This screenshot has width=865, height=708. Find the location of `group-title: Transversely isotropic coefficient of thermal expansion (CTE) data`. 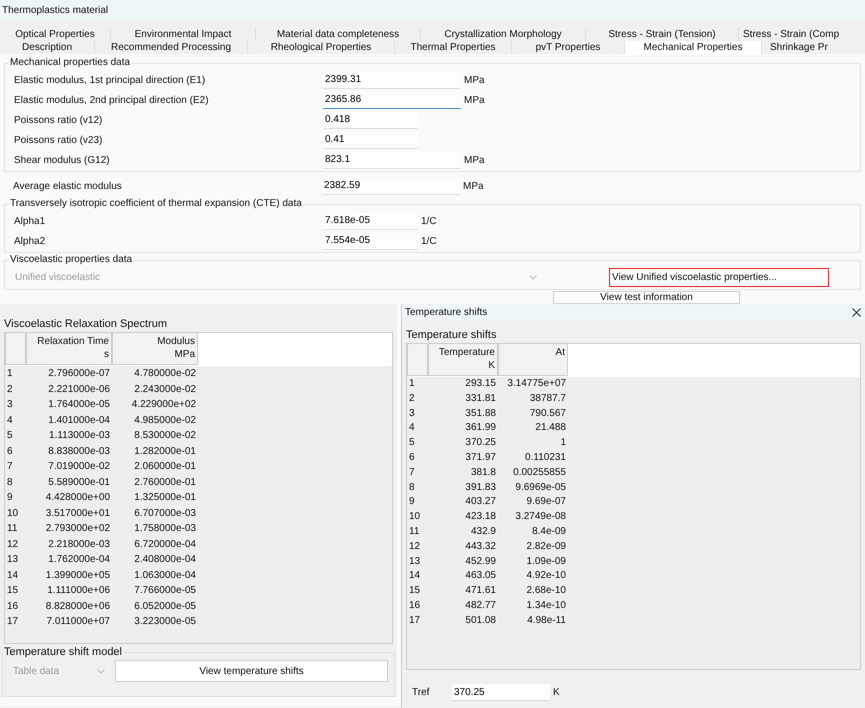

group-title: Transversely isotropic coefficient of thermal expansion (CTE) data is located at coordinates (156, 203).